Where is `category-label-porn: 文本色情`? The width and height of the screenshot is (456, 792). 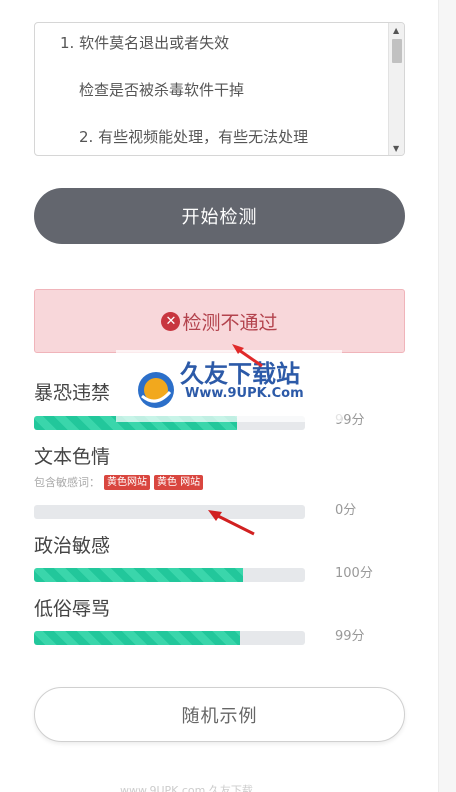
category-label-porn: 文本色情 is located at coordinates (72, 457).